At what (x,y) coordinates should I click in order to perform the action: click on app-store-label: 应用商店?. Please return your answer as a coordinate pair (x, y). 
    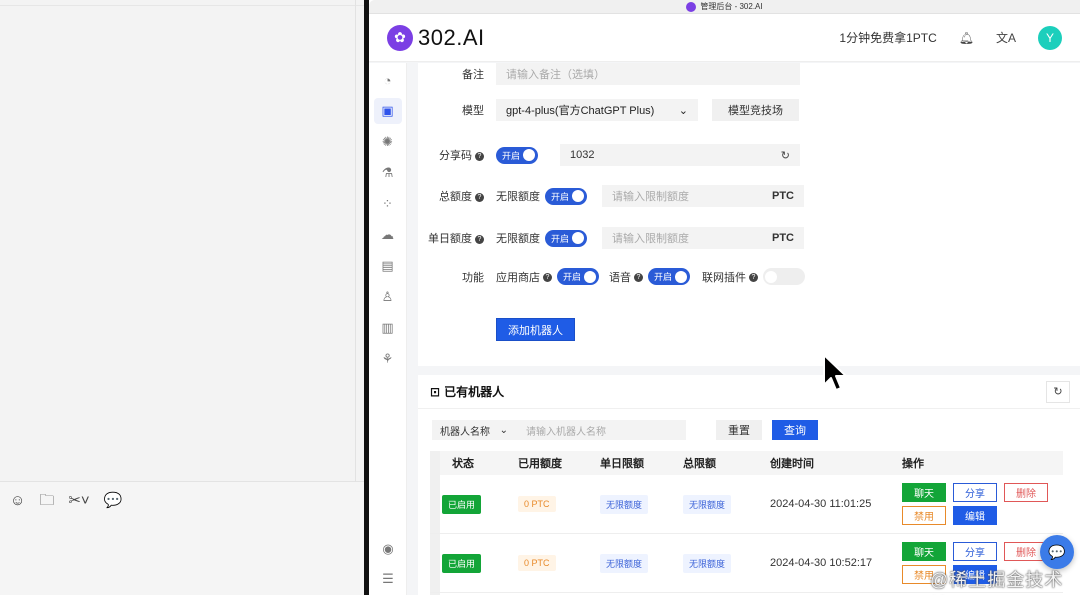
    Looking at the image, I should click on (524, 277).